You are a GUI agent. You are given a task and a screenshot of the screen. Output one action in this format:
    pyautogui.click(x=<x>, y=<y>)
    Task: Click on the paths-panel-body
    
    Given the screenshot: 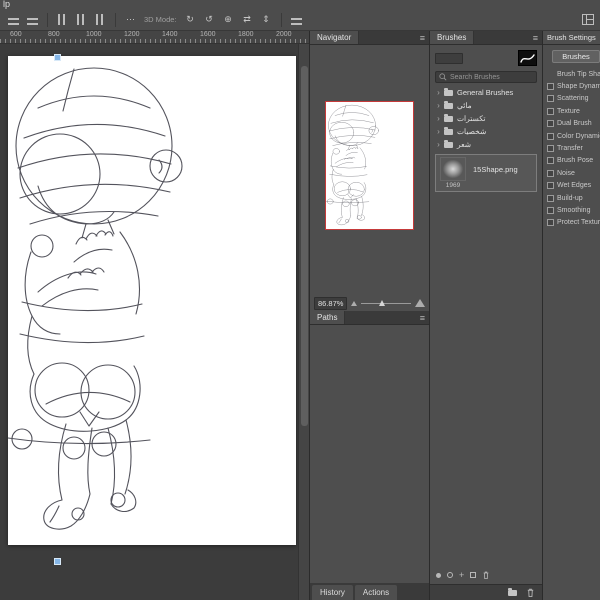 What is the action you would take?
    pyautogui.click(x=369, y=454)
    